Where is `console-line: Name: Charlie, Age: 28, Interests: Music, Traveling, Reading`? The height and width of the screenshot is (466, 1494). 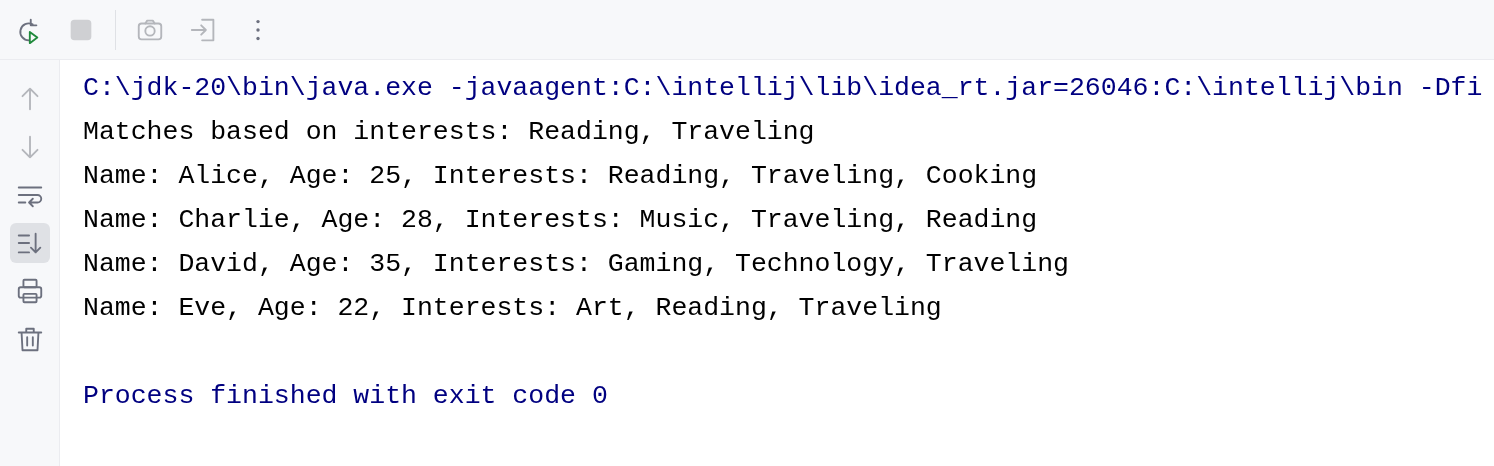
console-line: Name: Charlie, Age: 28, Interests: Music, Traveling, Reading is located at coordinates (560, 220).